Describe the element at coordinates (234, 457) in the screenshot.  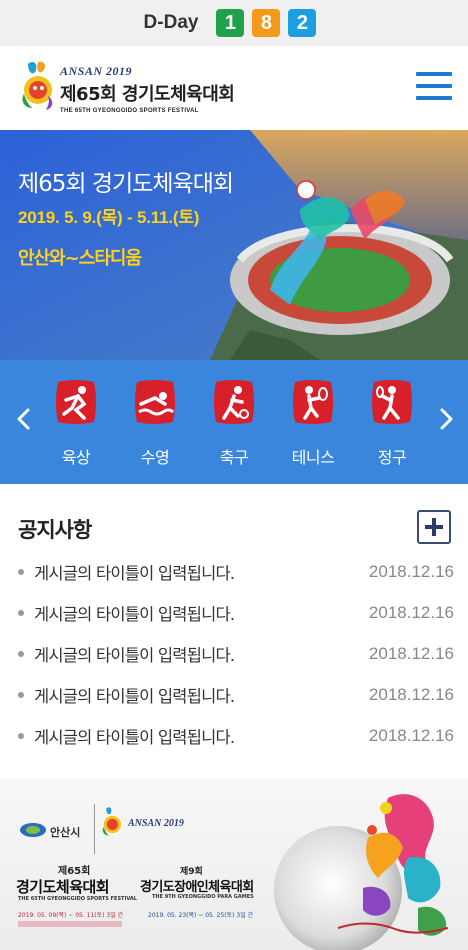
I see `sport-label: 축구` at that location.